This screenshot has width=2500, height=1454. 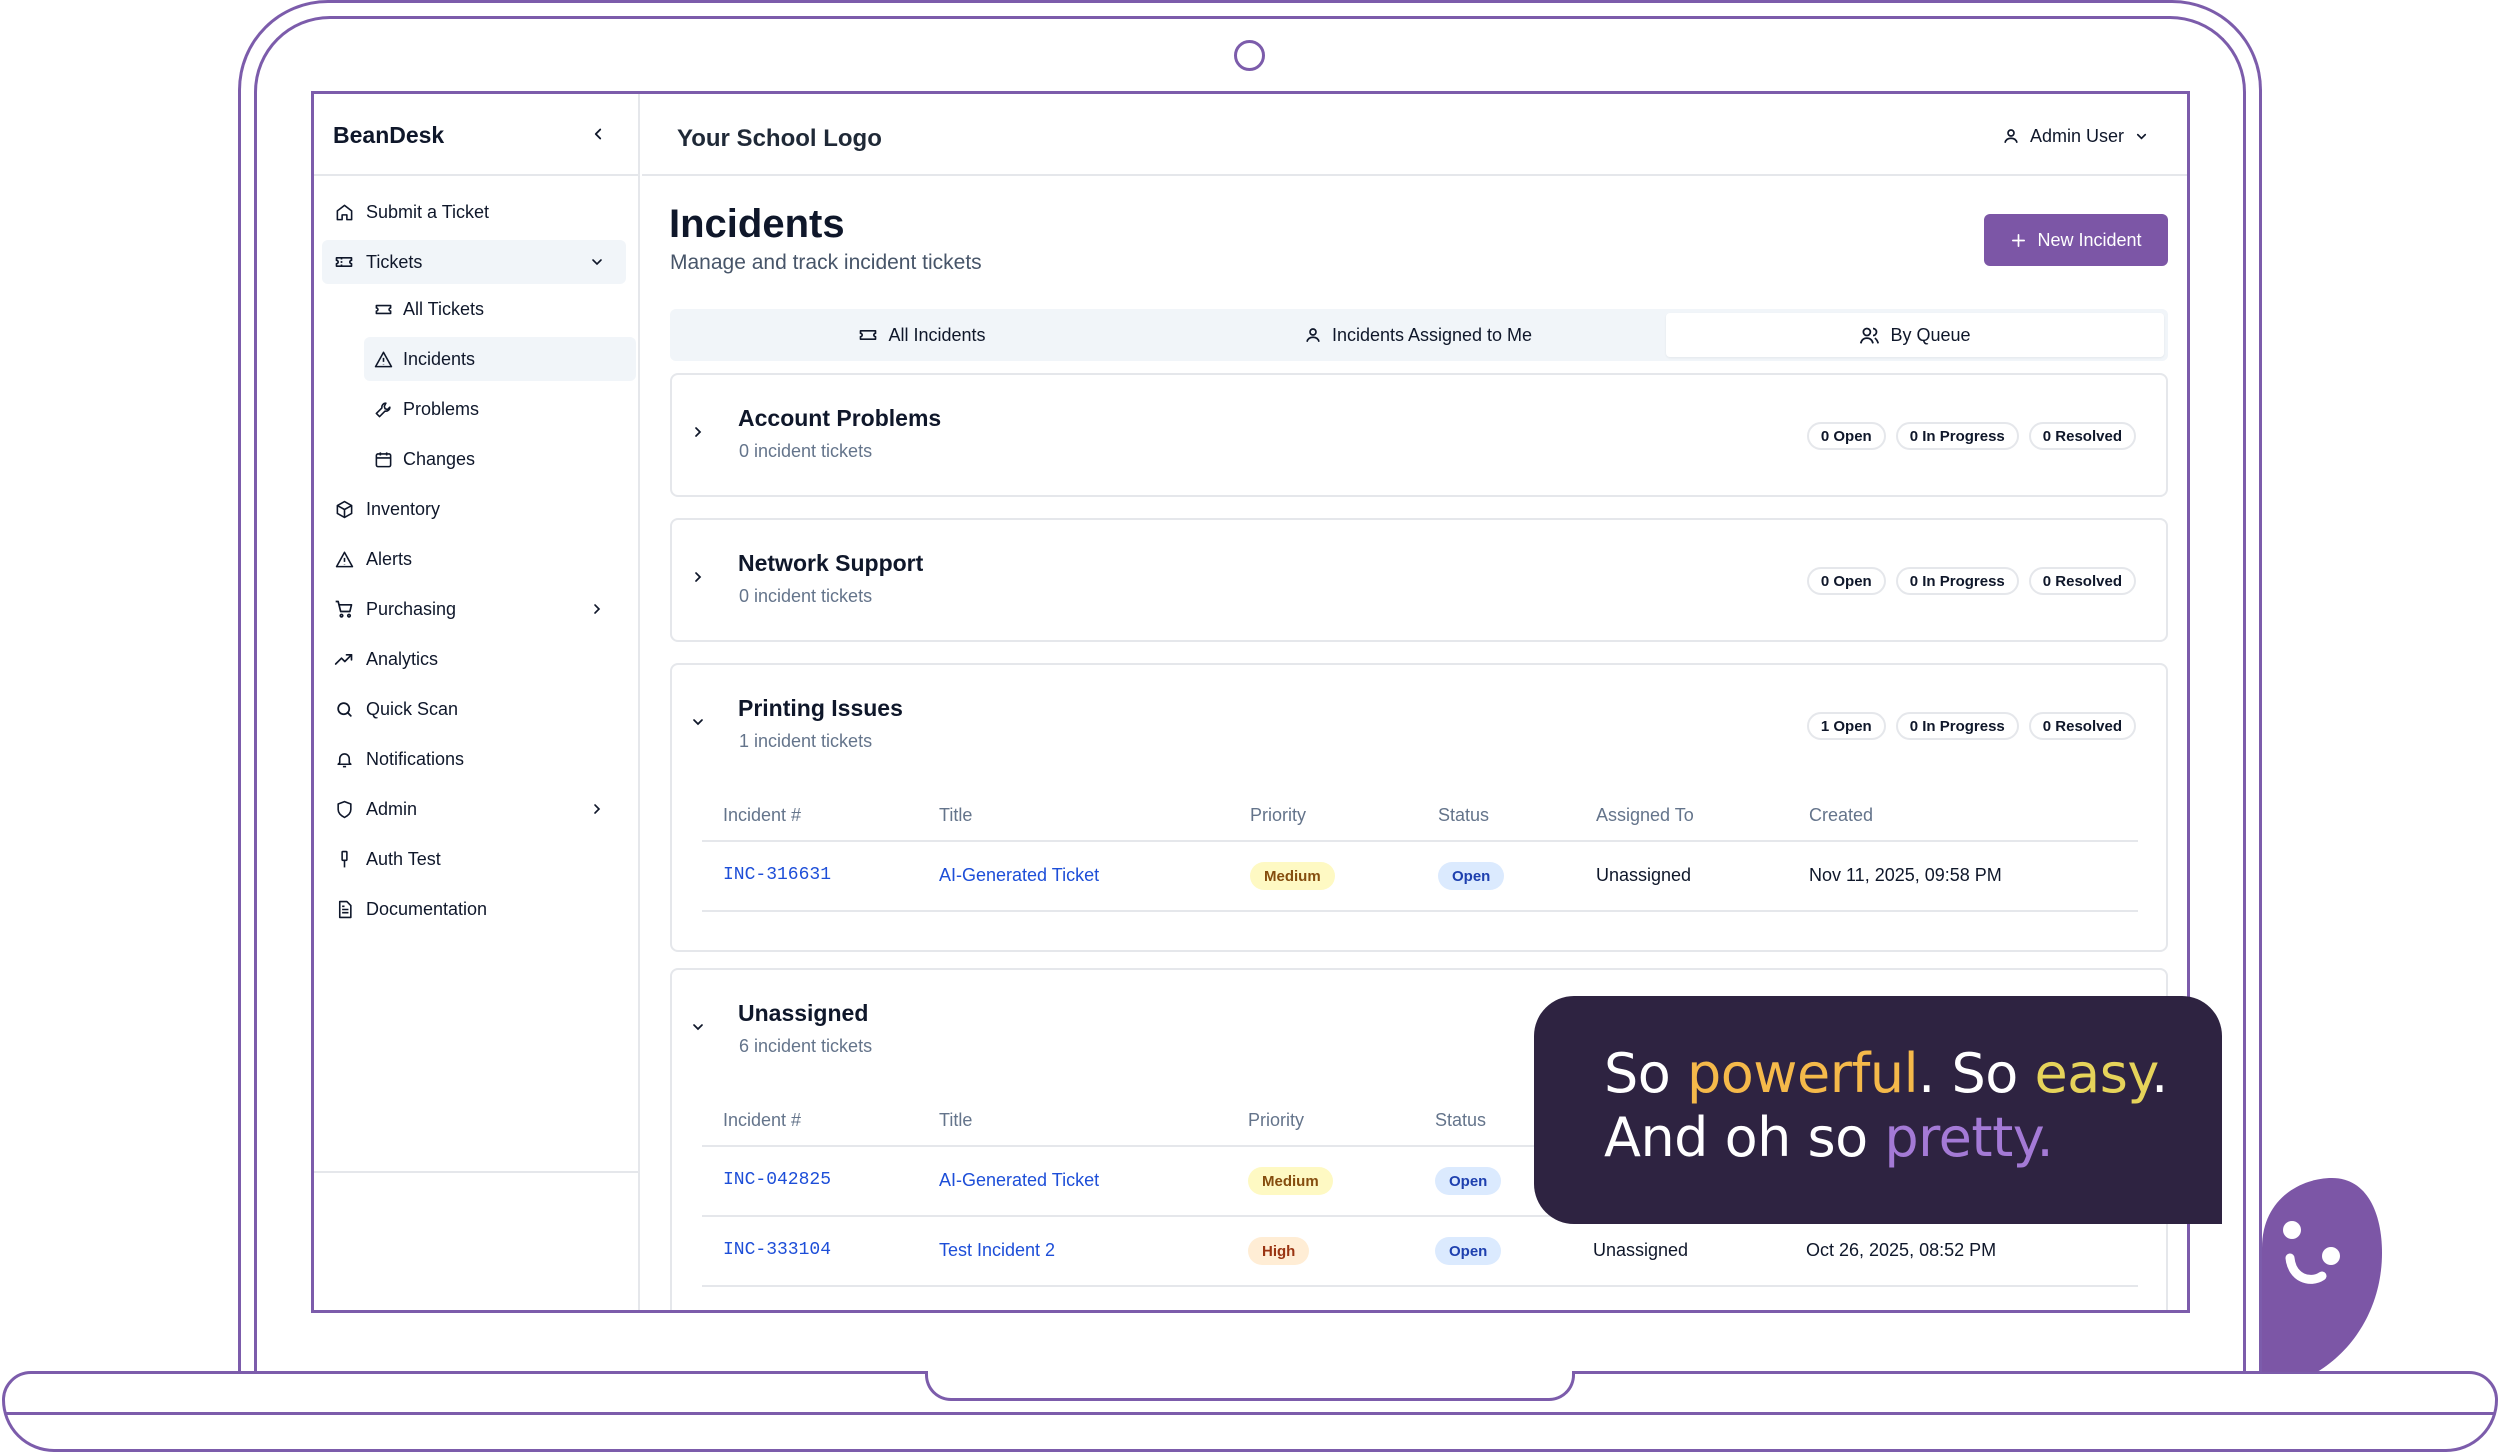 What do you see at coordinates (474, 609) in the screenshot?
I see `sidebar-item-purchasing: Purchasing` at bounding box center [474, 609].